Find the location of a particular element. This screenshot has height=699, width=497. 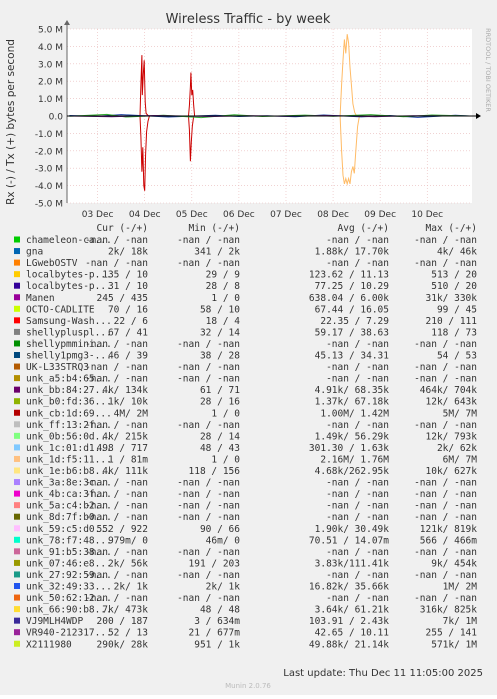

legend-avg-value: 1.88k/ 17.70k is located at coordinates (352, 252).